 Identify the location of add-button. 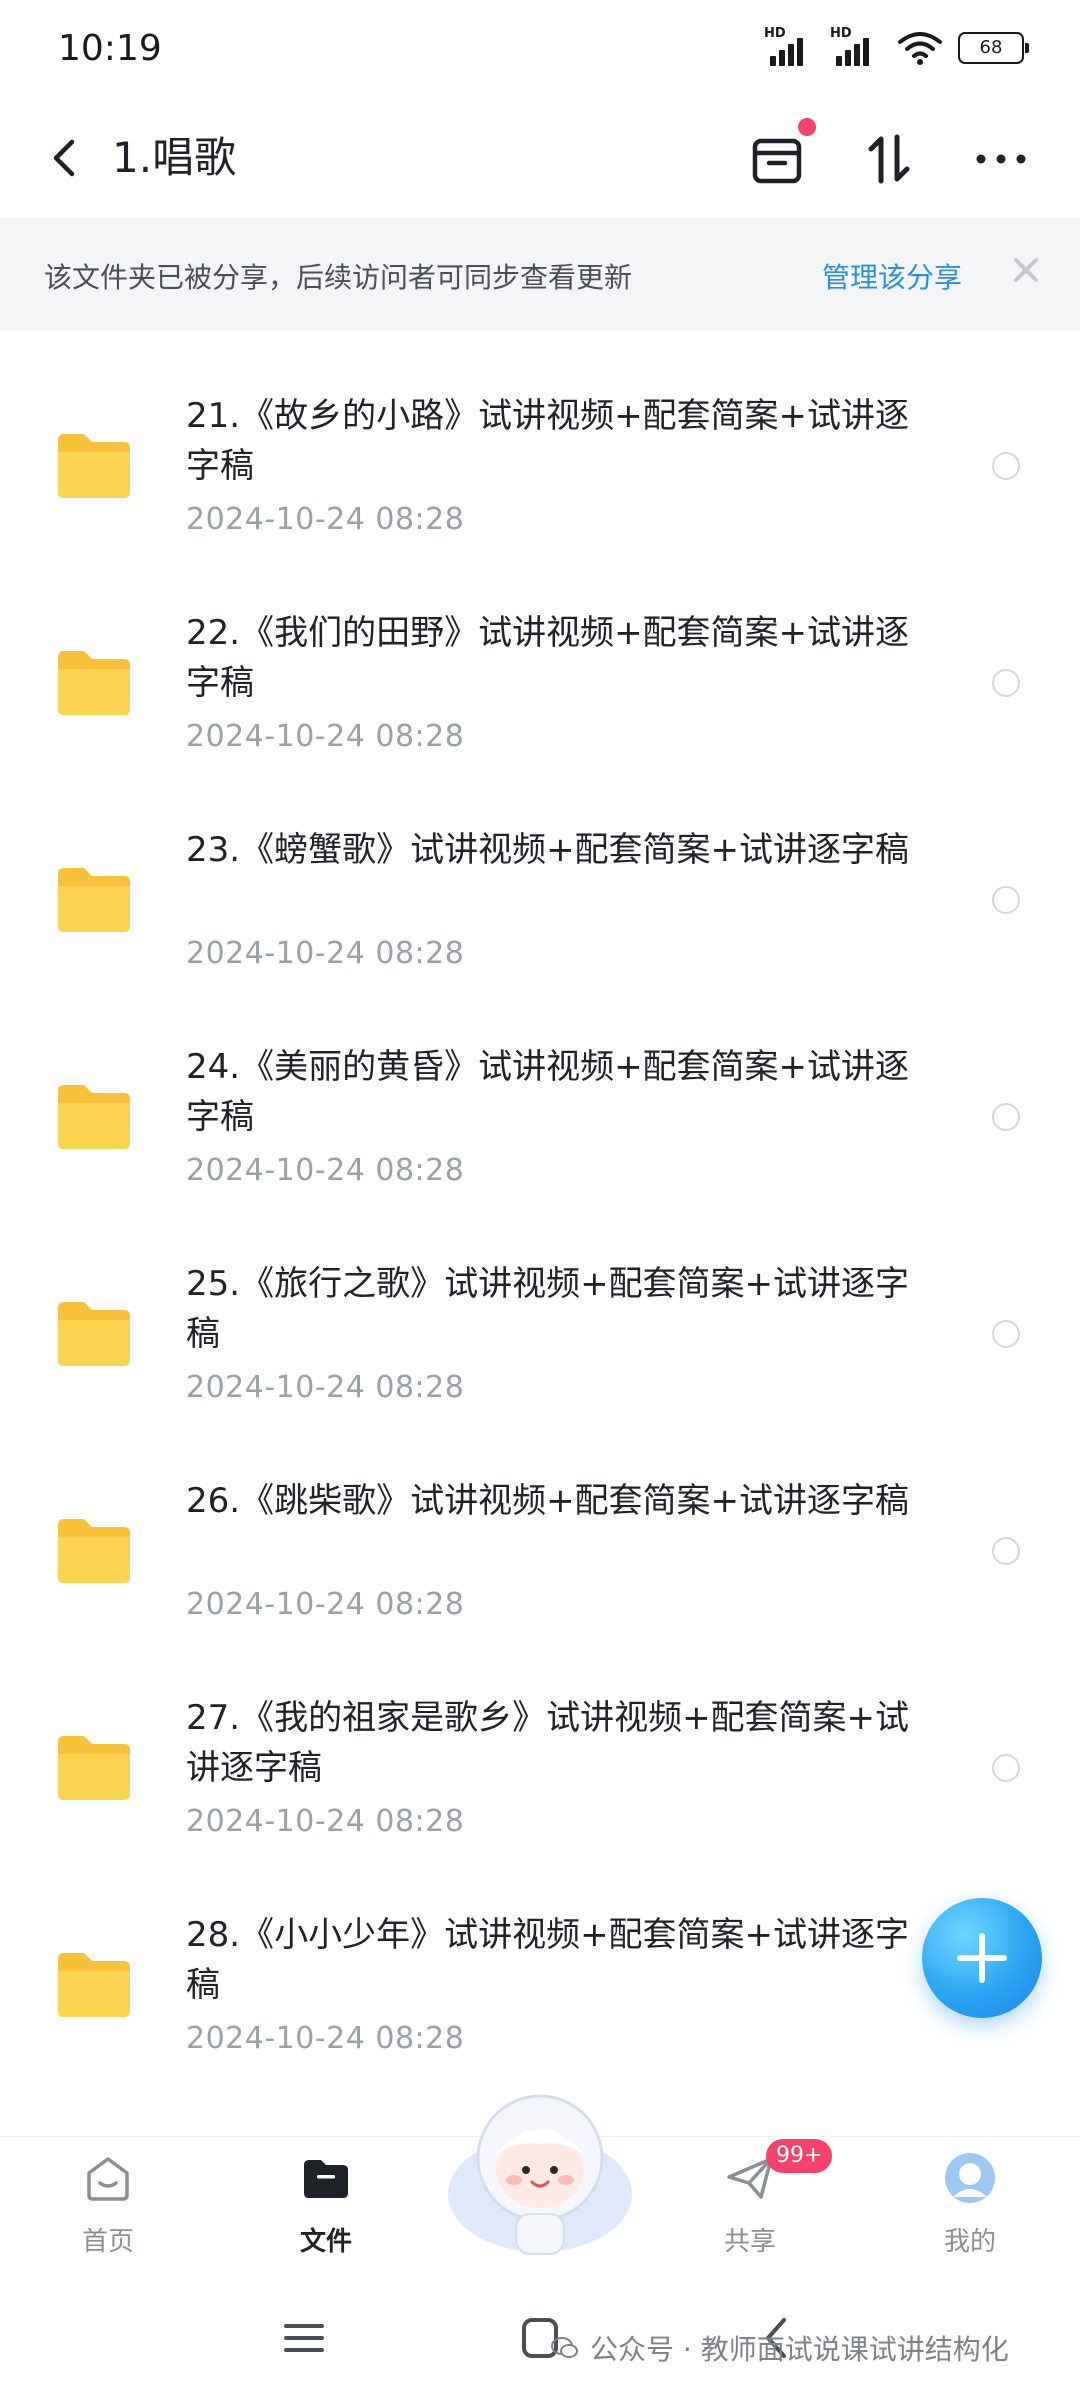
(982, 1958).